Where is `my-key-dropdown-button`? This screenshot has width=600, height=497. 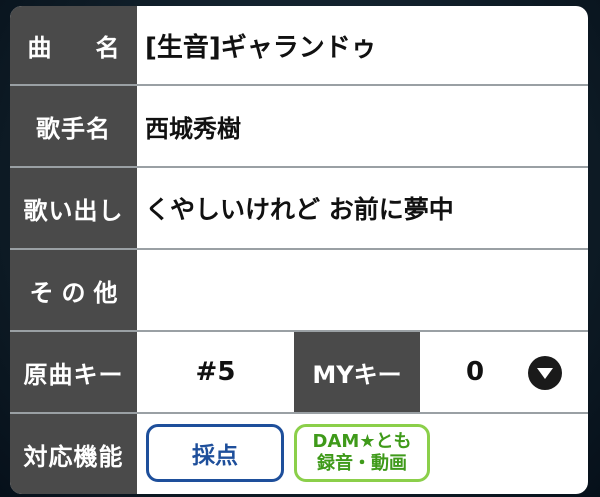
my-key-dropdown-button is located at coordinates (545, 373).